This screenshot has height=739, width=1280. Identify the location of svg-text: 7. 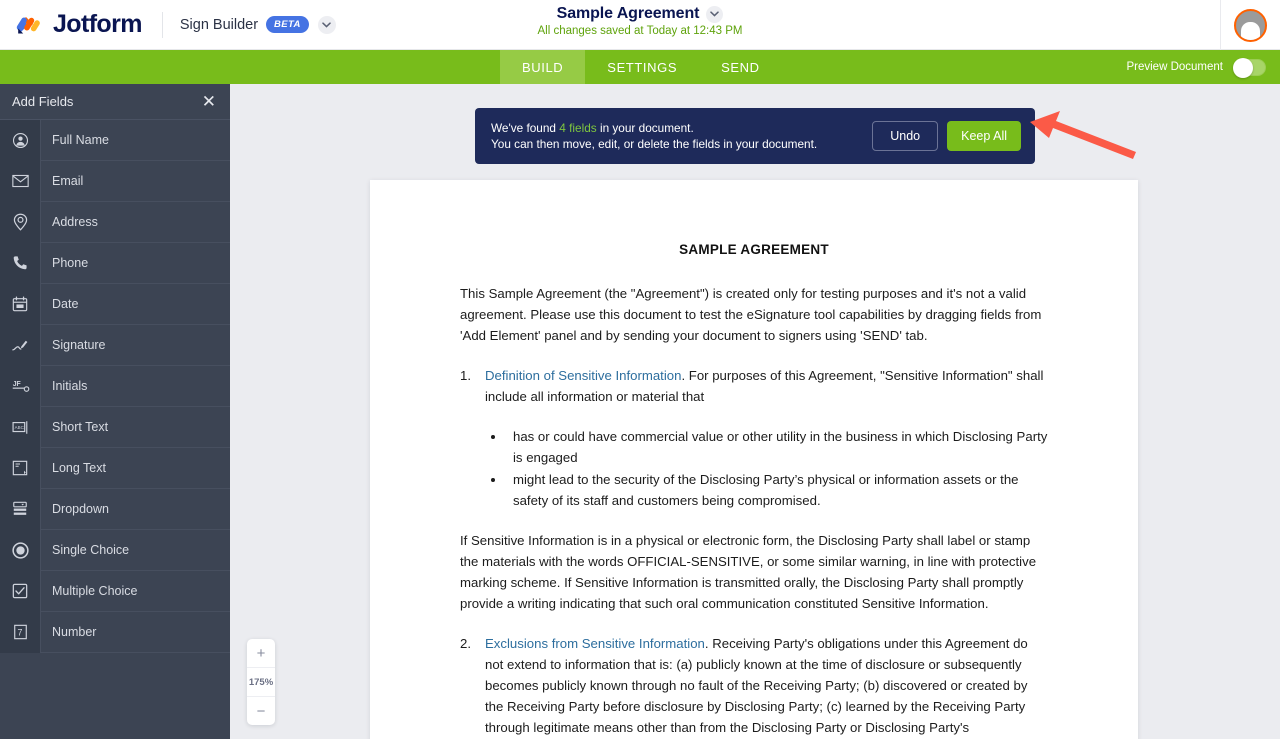
(19, 633).